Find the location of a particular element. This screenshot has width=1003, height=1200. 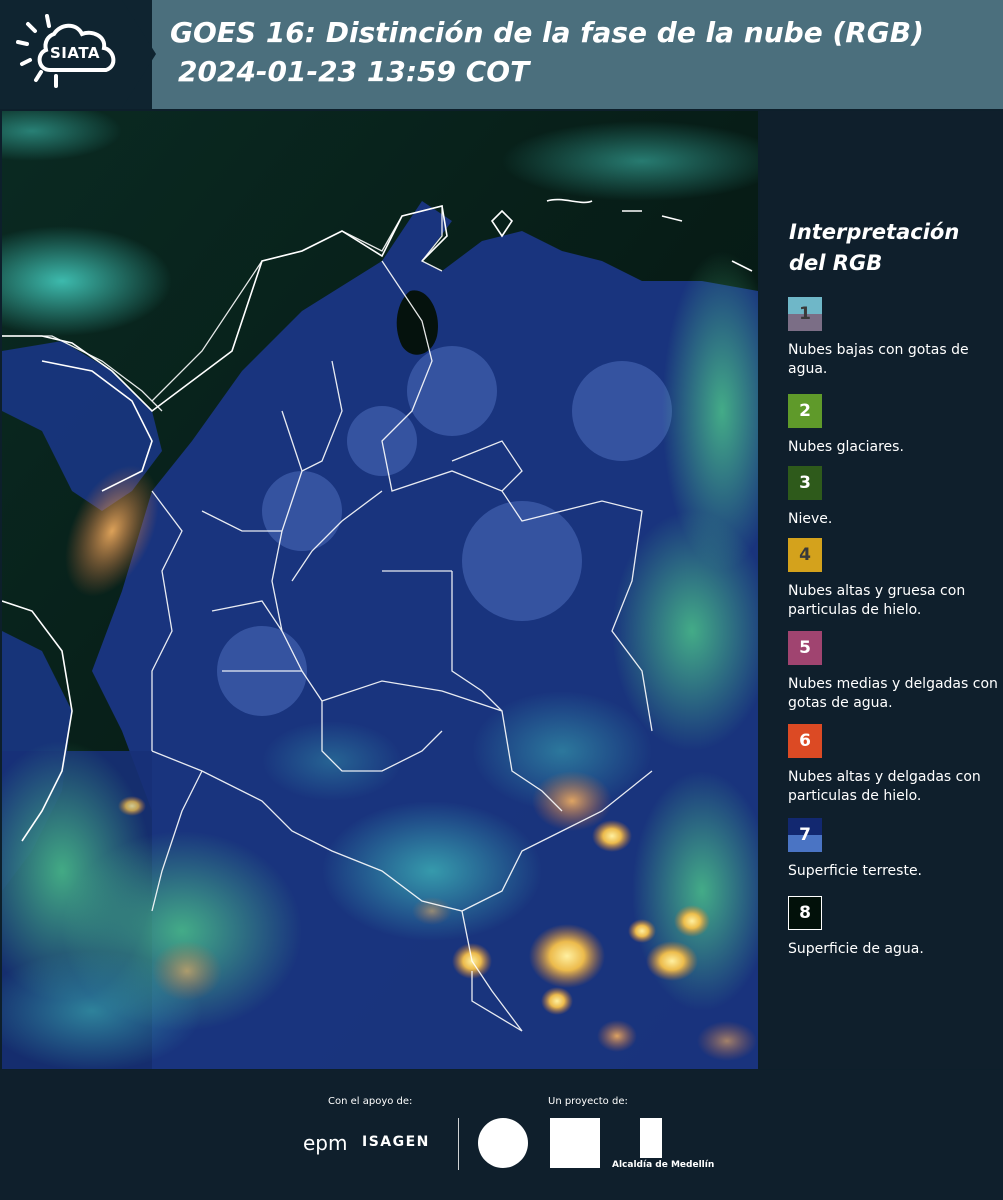

support-label: Con el apoyo de: is located at coordinates (370, 1101).